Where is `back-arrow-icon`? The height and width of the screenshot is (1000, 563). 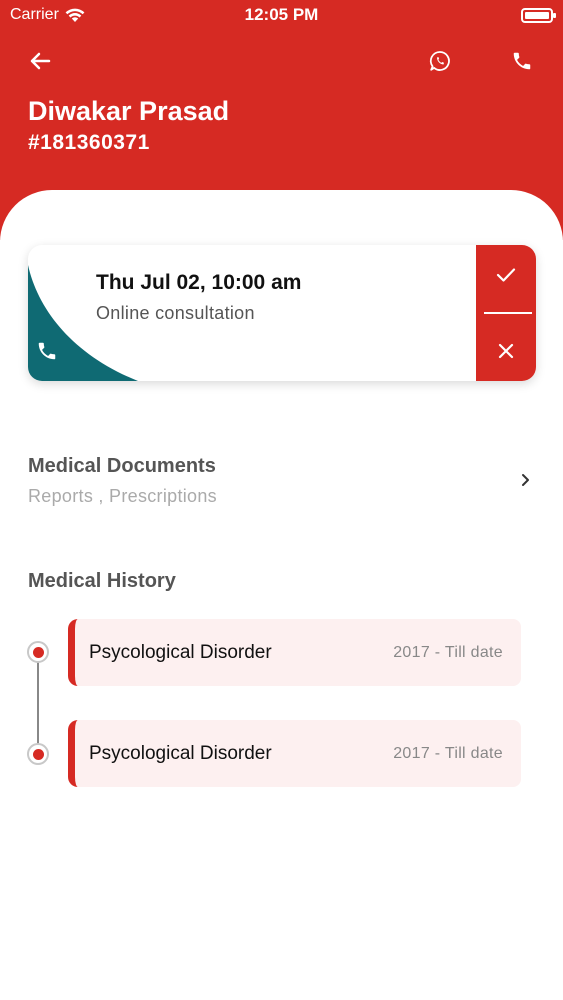 back-arrow-icon is located at coordinates (40, 61).